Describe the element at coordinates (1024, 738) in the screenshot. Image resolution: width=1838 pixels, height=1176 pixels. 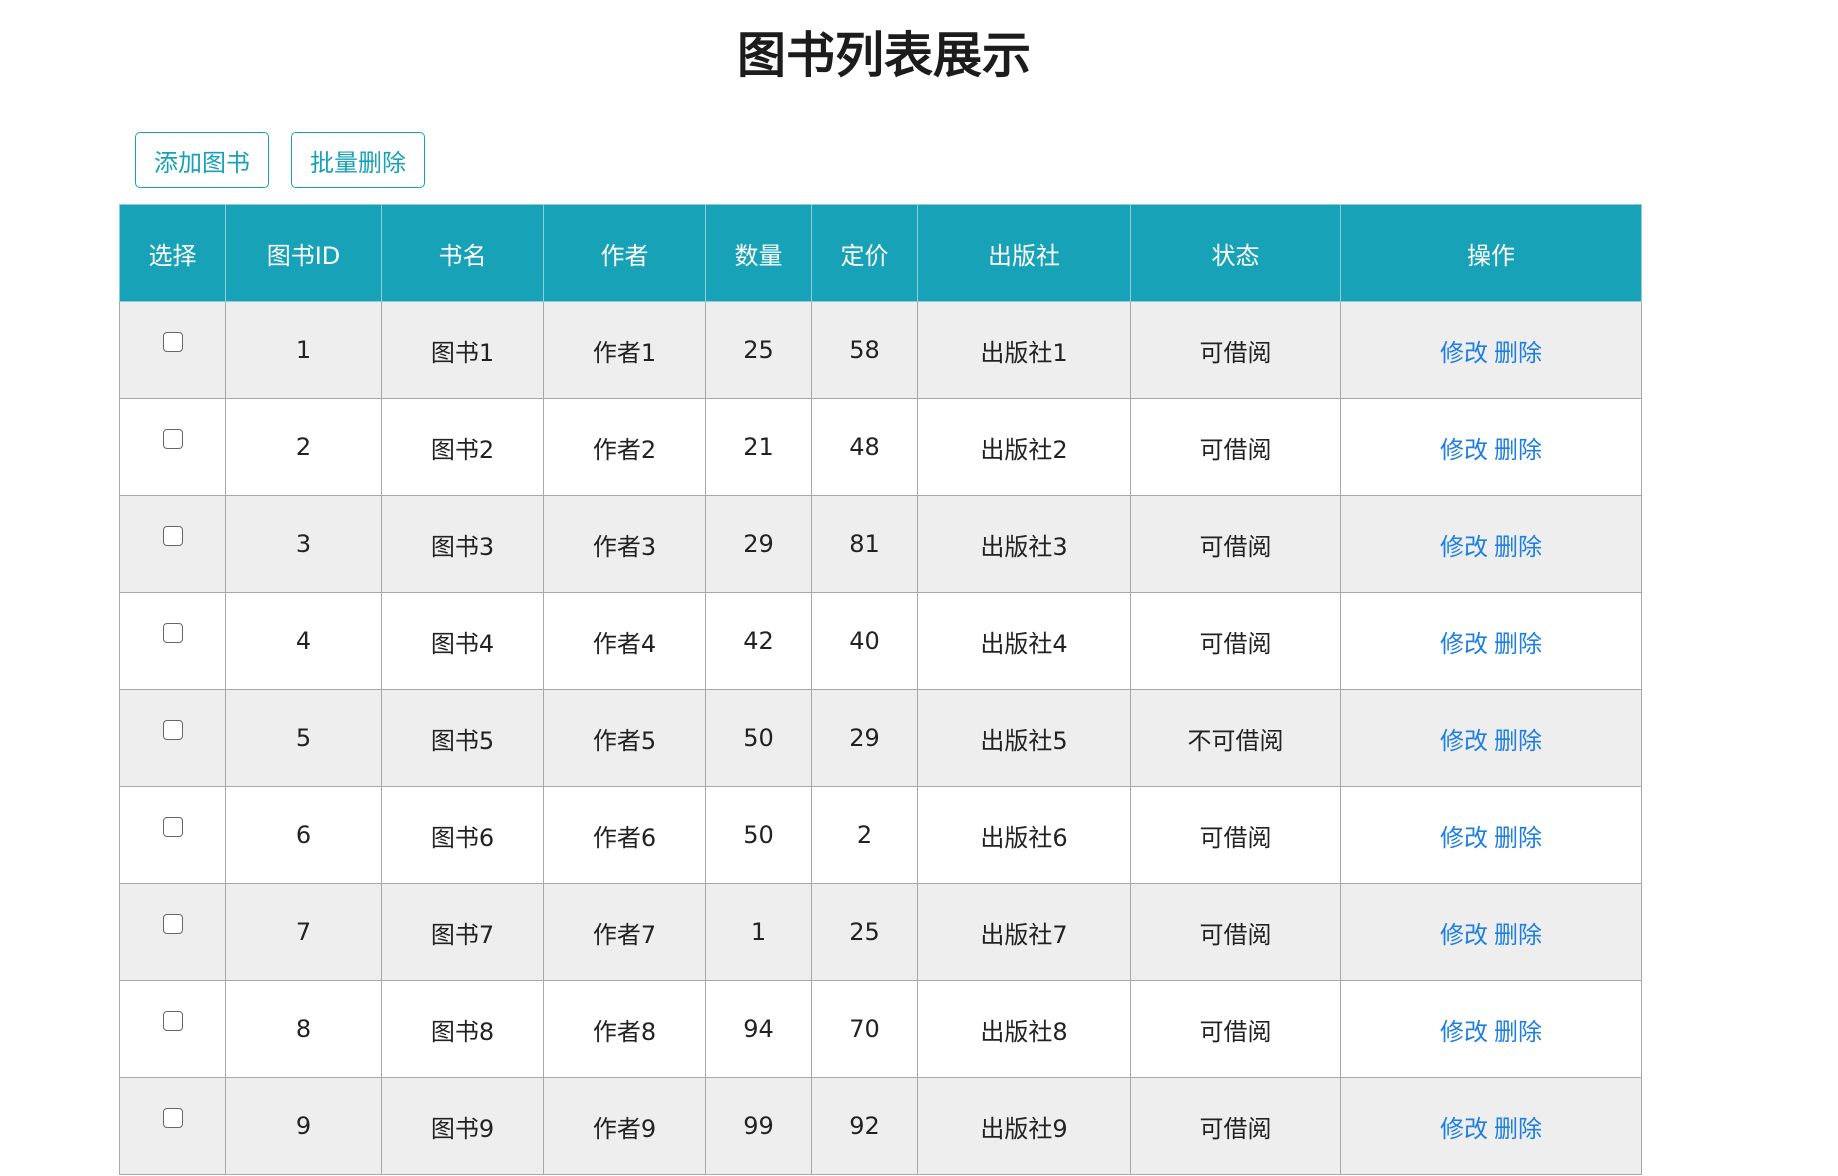
I see `publisher-cell: 出版社5` at that location.